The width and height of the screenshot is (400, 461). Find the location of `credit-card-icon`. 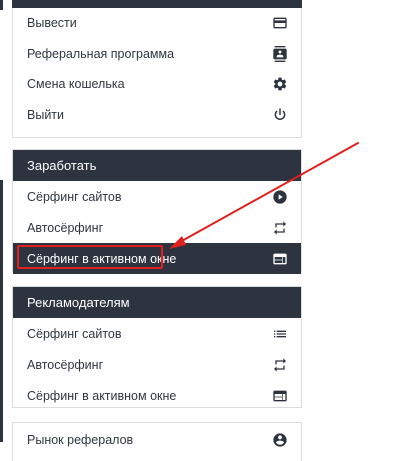

credit-card-icon is located at coordinates (280, 23).